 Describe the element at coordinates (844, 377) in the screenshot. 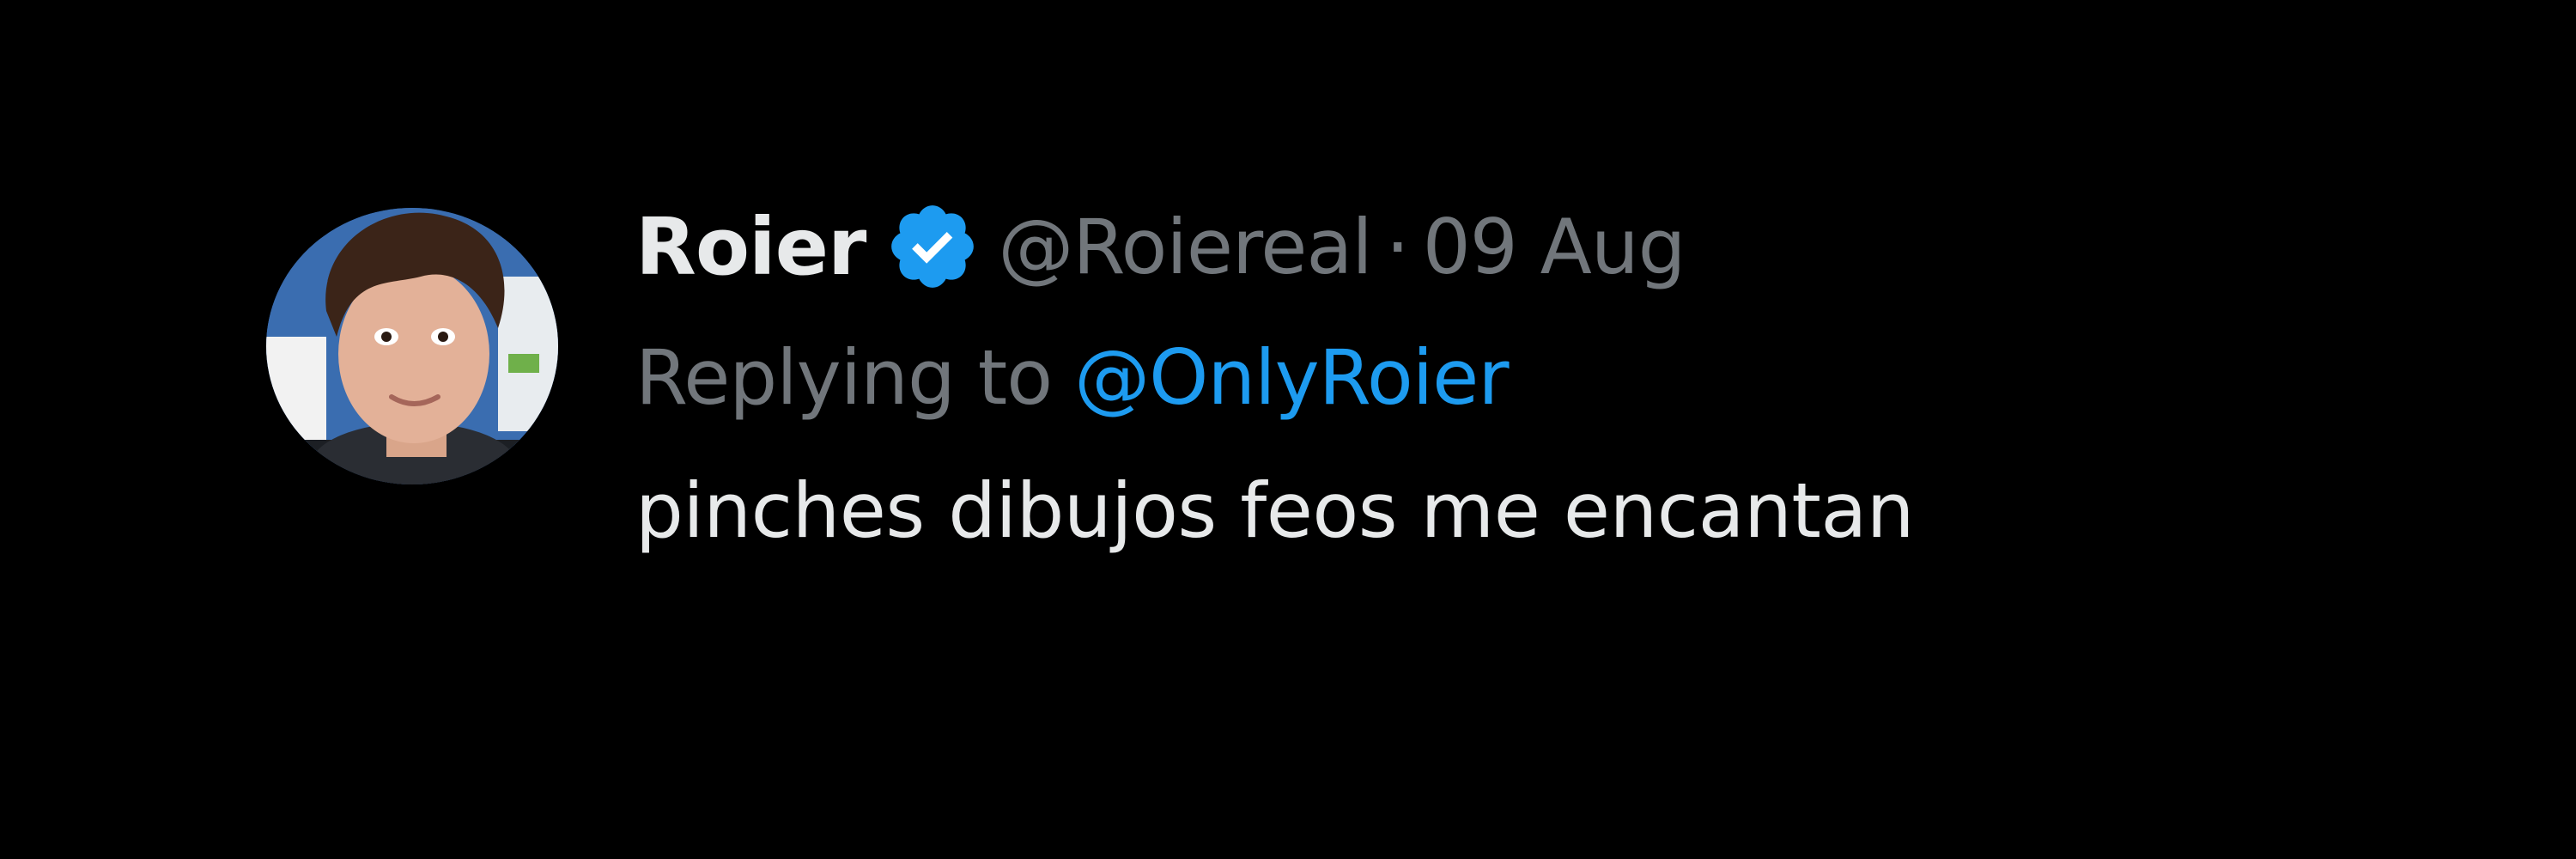

I see `replying-to-label: Replying to` at that location.